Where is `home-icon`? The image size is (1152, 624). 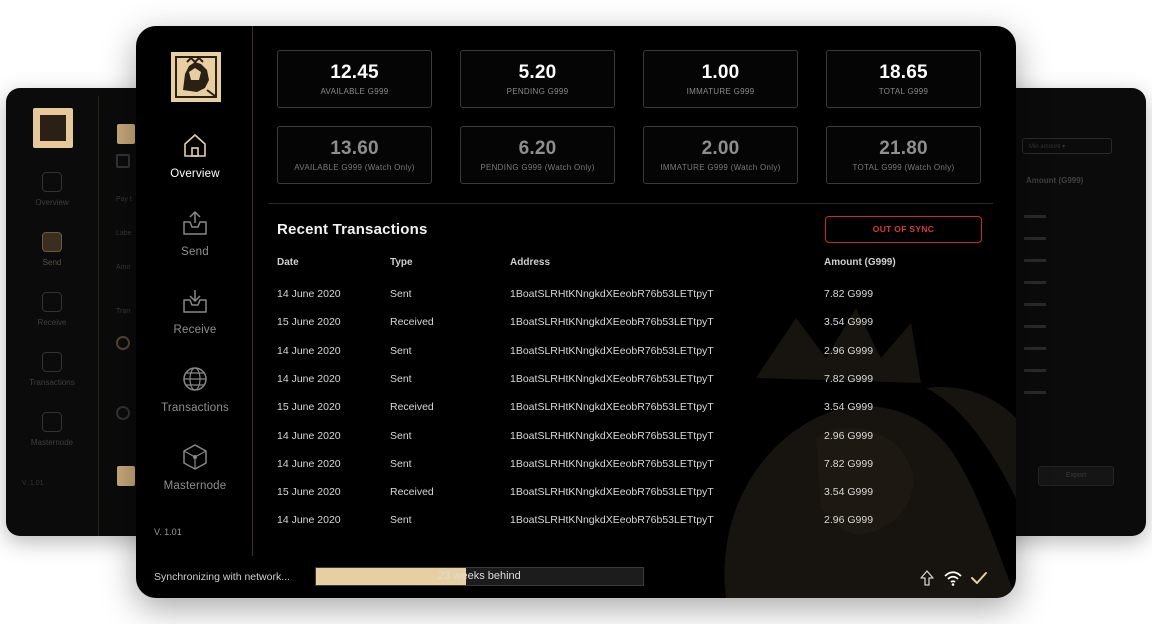 home-icon is located at coordinates (195, 145).